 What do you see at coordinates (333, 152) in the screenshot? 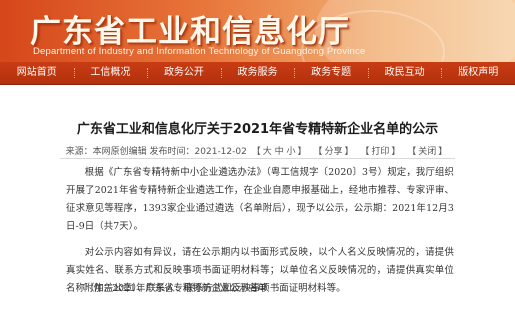
I see `share-link: 分享` at bounding box center [333, 152].